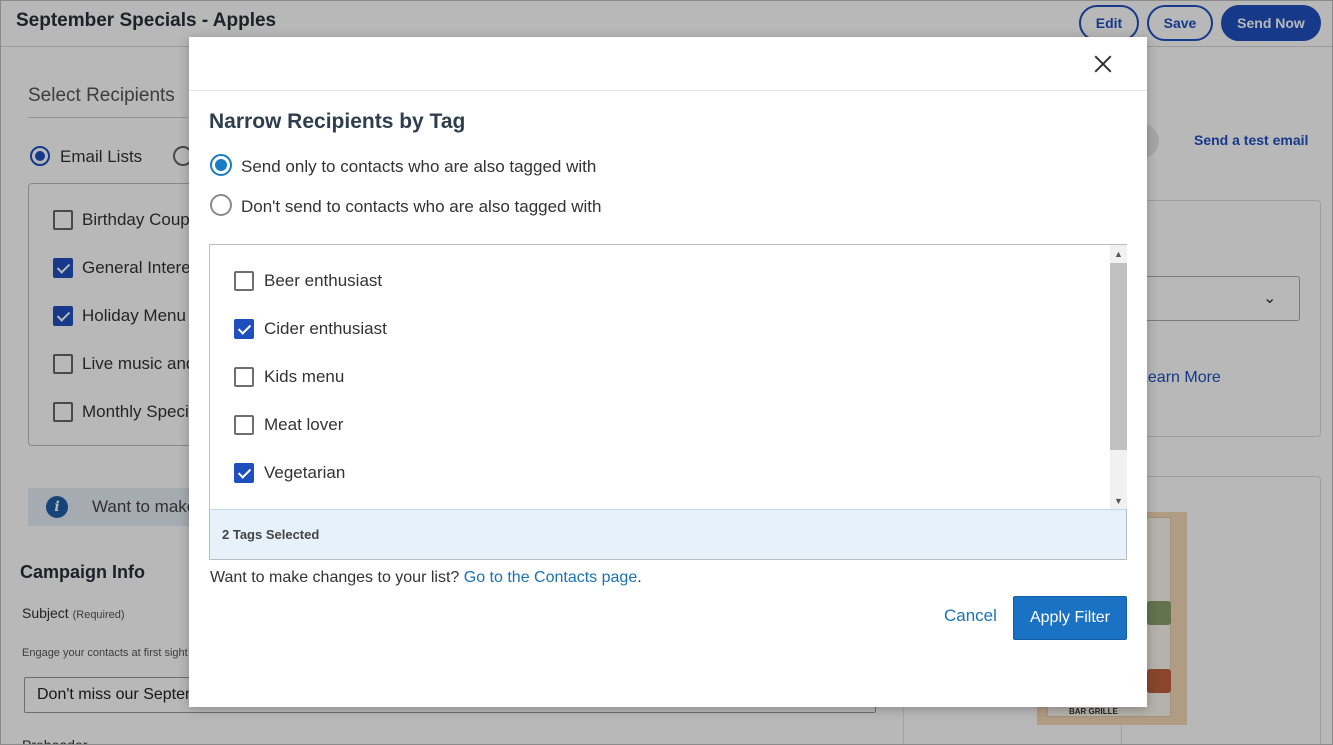 The image size is (1333, 745). What do you see at coordinates (1118, 253) in the screenshot?
I see `scroll-up-icon: ▲` at bounding box center [1118, 253].